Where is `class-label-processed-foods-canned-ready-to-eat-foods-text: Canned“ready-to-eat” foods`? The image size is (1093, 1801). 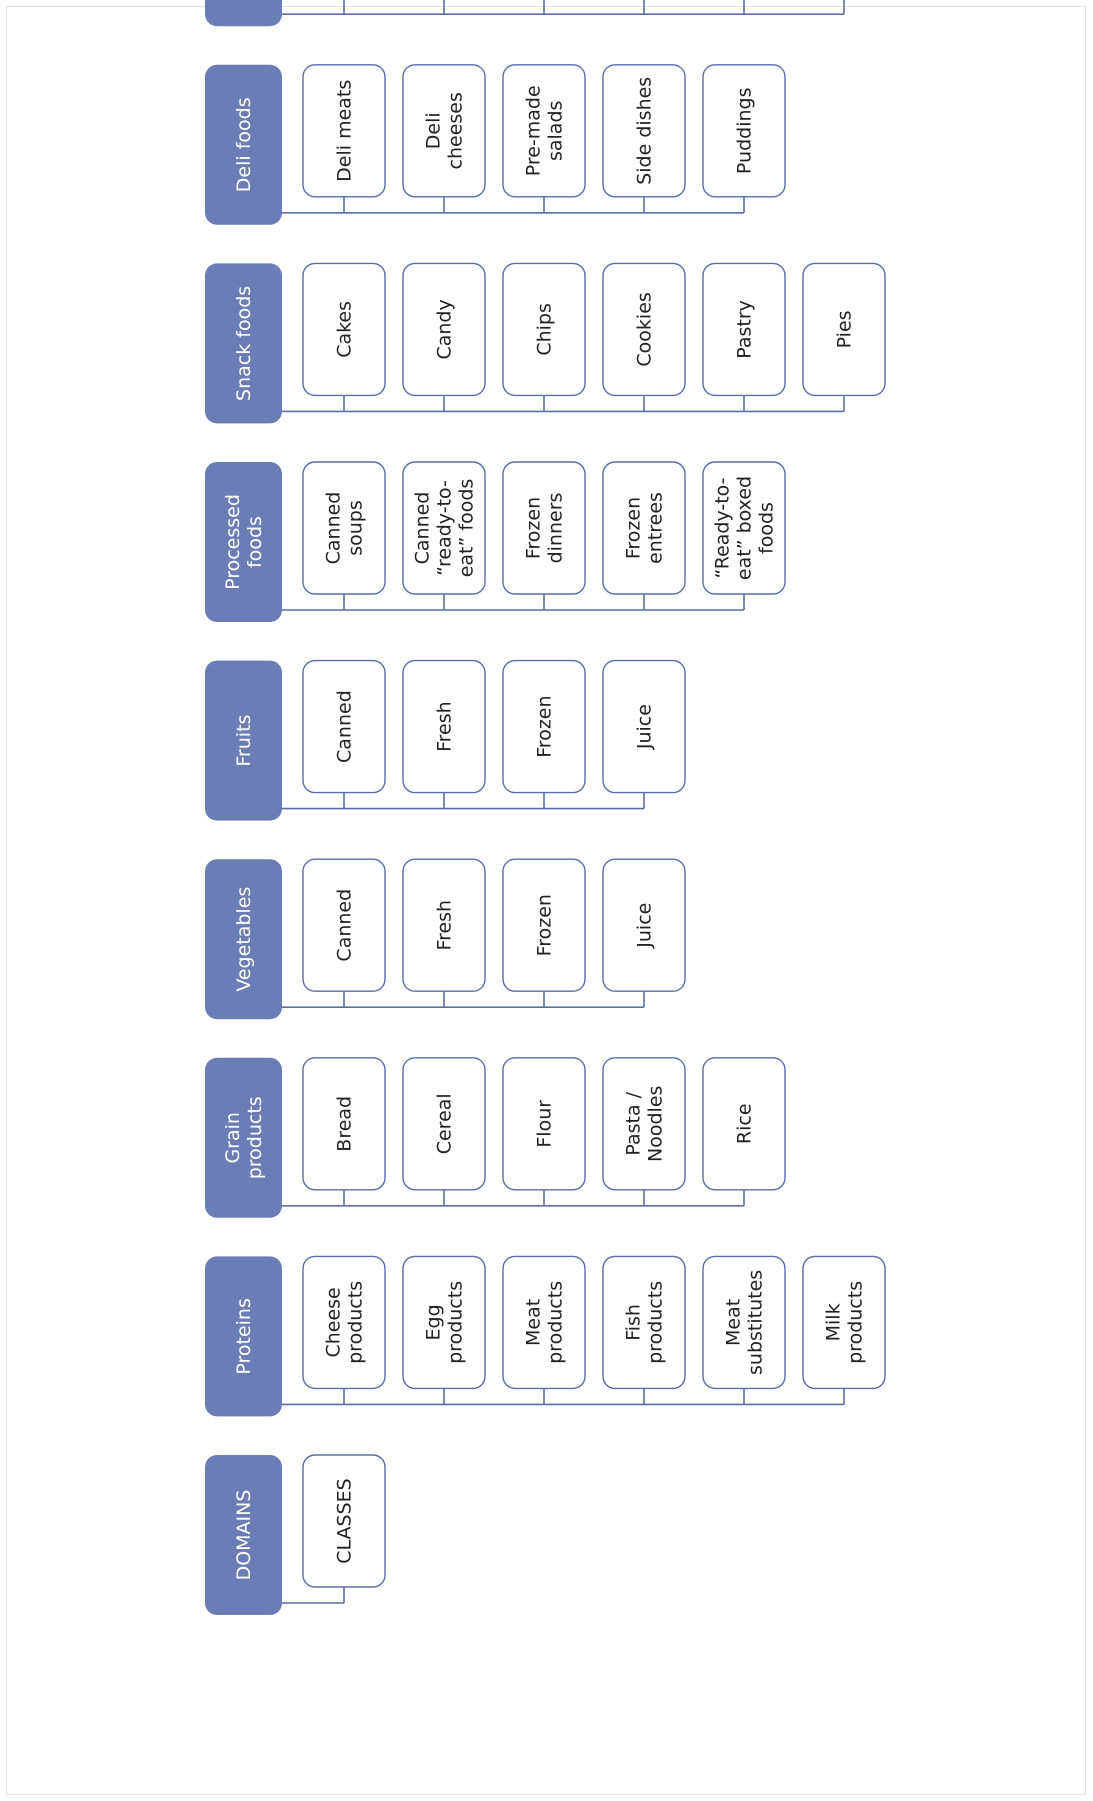 class-label-processed-foods-canned-ready-to-eat-foods-text: Canned“ready-to-eat” foods is located at coordinates (445, 528).